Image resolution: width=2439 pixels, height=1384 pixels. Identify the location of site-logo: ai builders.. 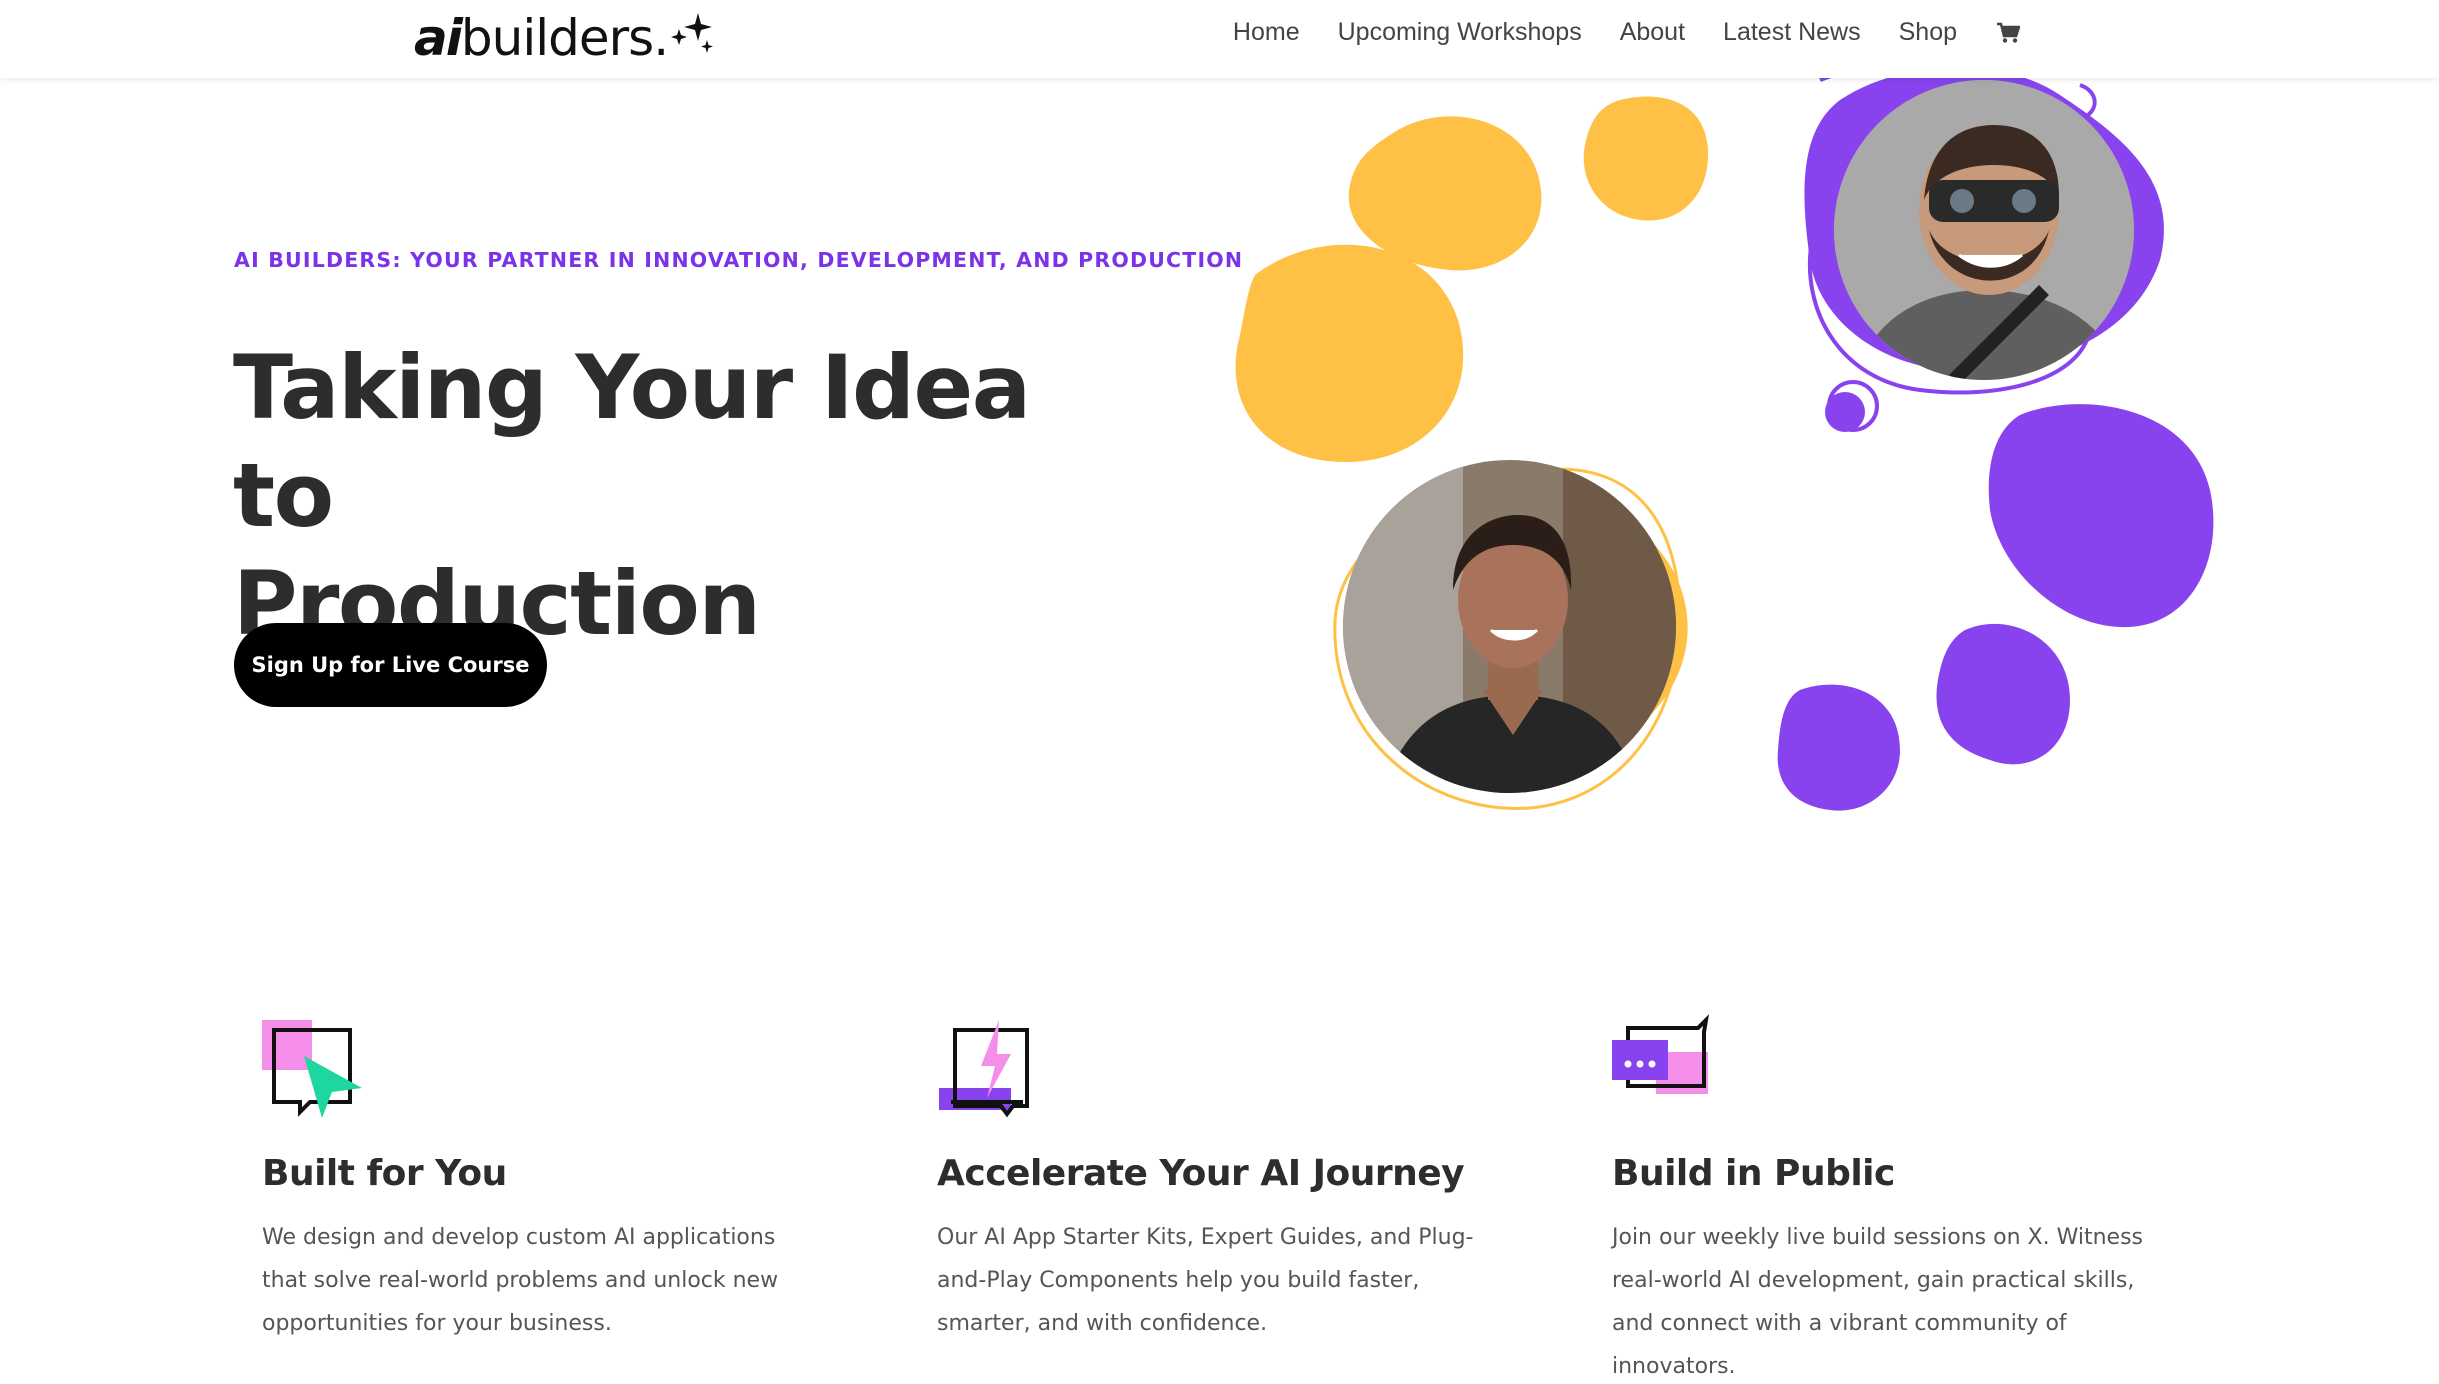
(565, 38).